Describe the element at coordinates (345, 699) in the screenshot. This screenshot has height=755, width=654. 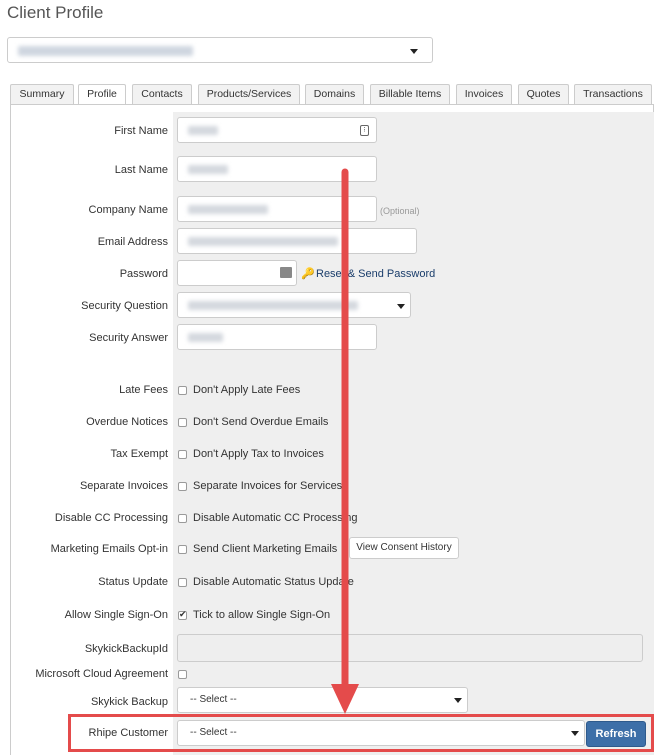
I see `arrow-head` at that location.